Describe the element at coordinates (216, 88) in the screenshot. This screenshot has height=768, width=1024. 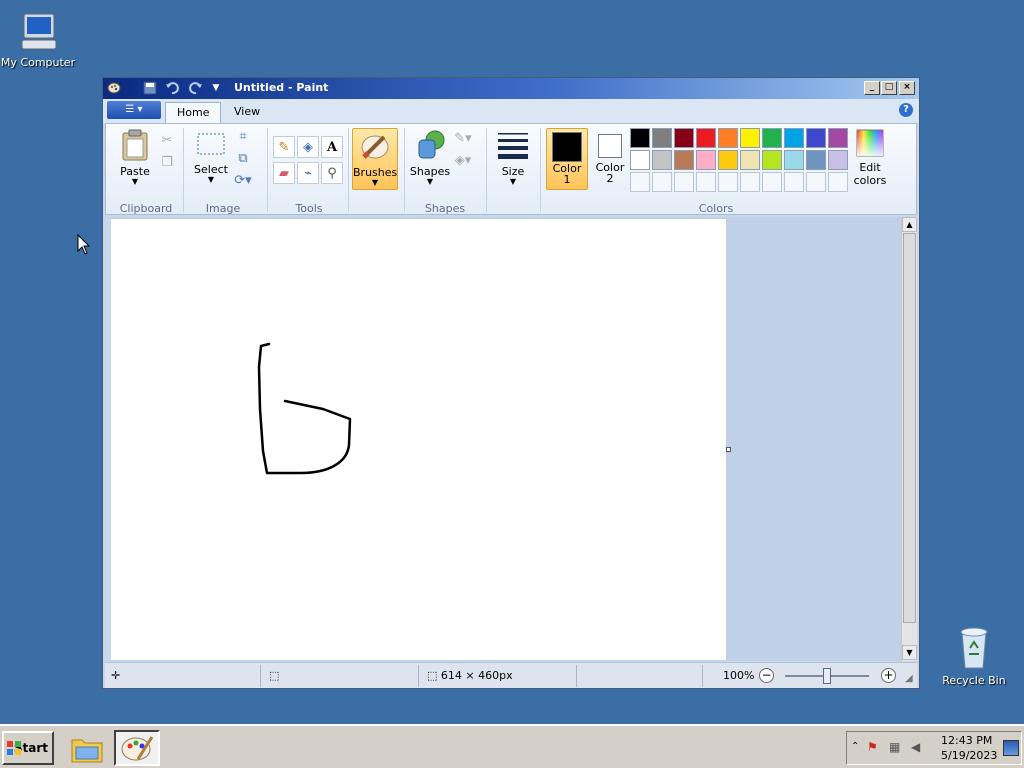
I see `quick-access-dropdown-icon: ▼` at that location.